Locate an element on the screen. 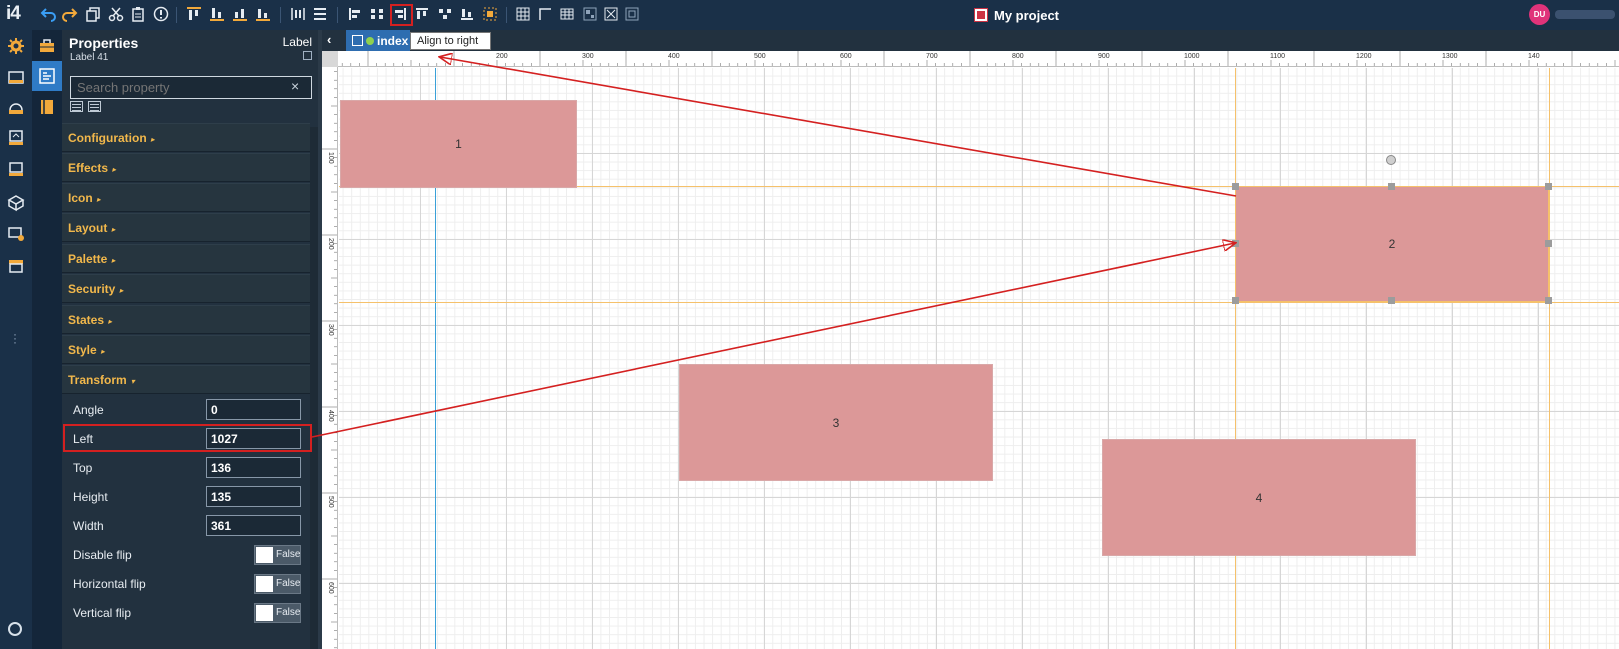  grid-icon is located at coordinates (523, 14).